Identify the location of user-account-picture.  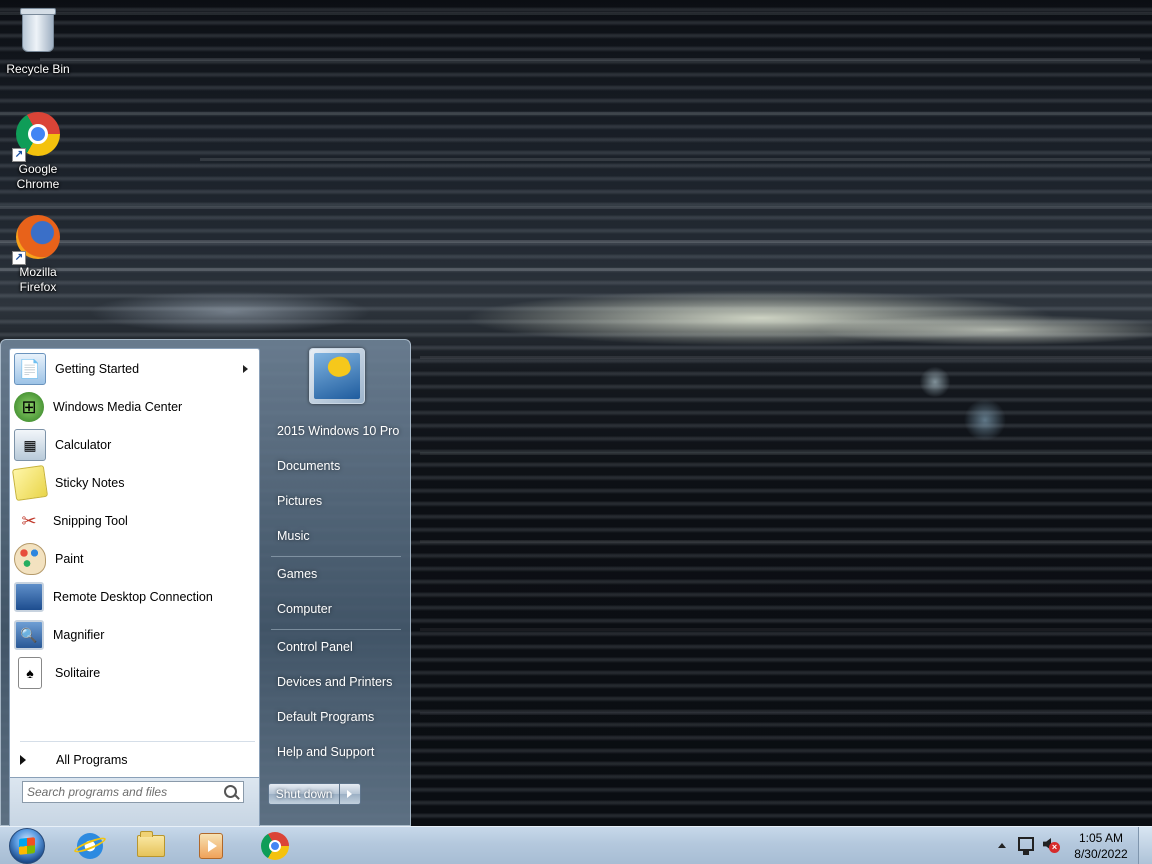
(337, 376).